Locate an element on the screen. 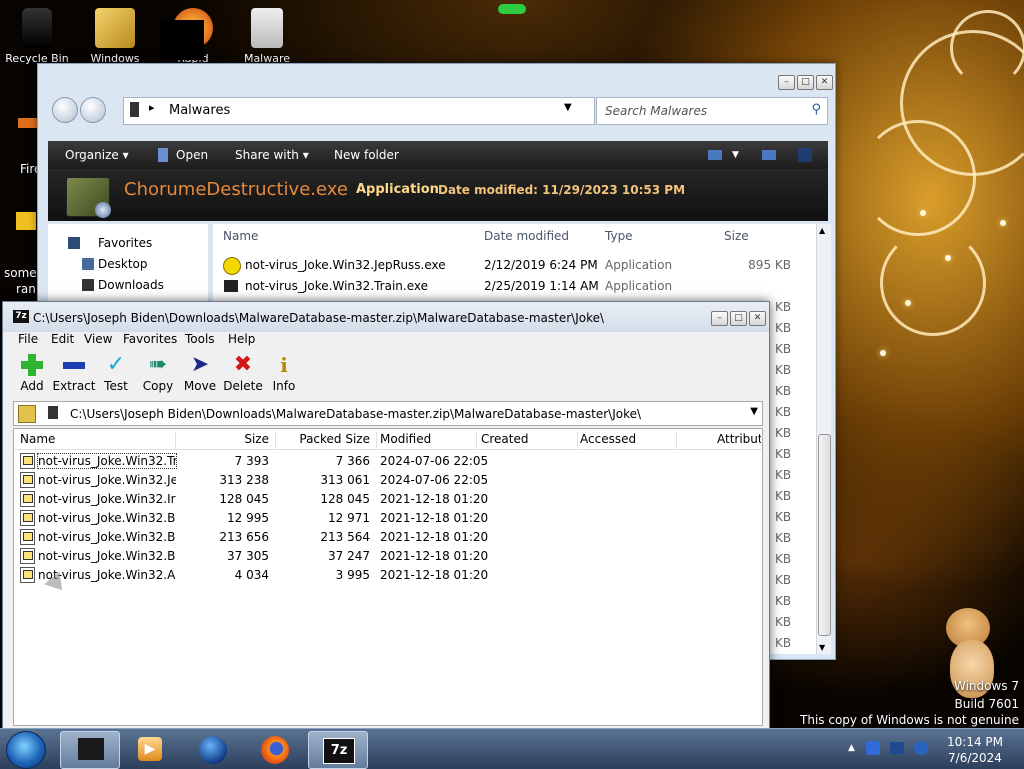 This screenshot has height=769, width=1024. column-header-date: Date modified is located at coordinates (526, 236).